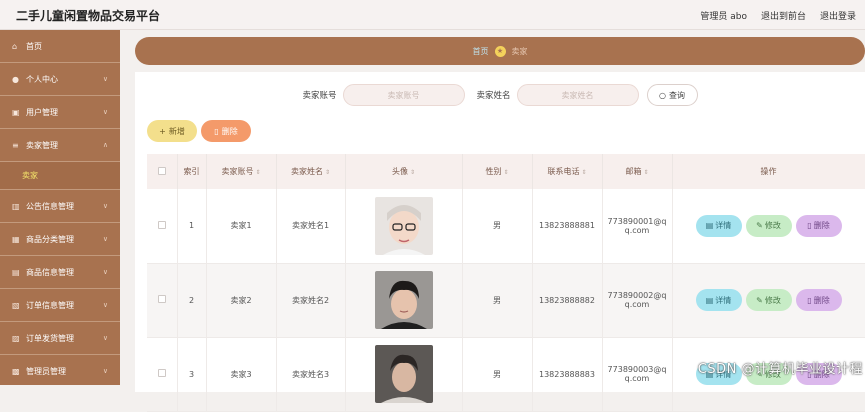 This screenshot has width=865, height=412. Describe the element at coordinates (34, 46) in the screenshot. I see `sidebar-item-label: 首页` at that location.